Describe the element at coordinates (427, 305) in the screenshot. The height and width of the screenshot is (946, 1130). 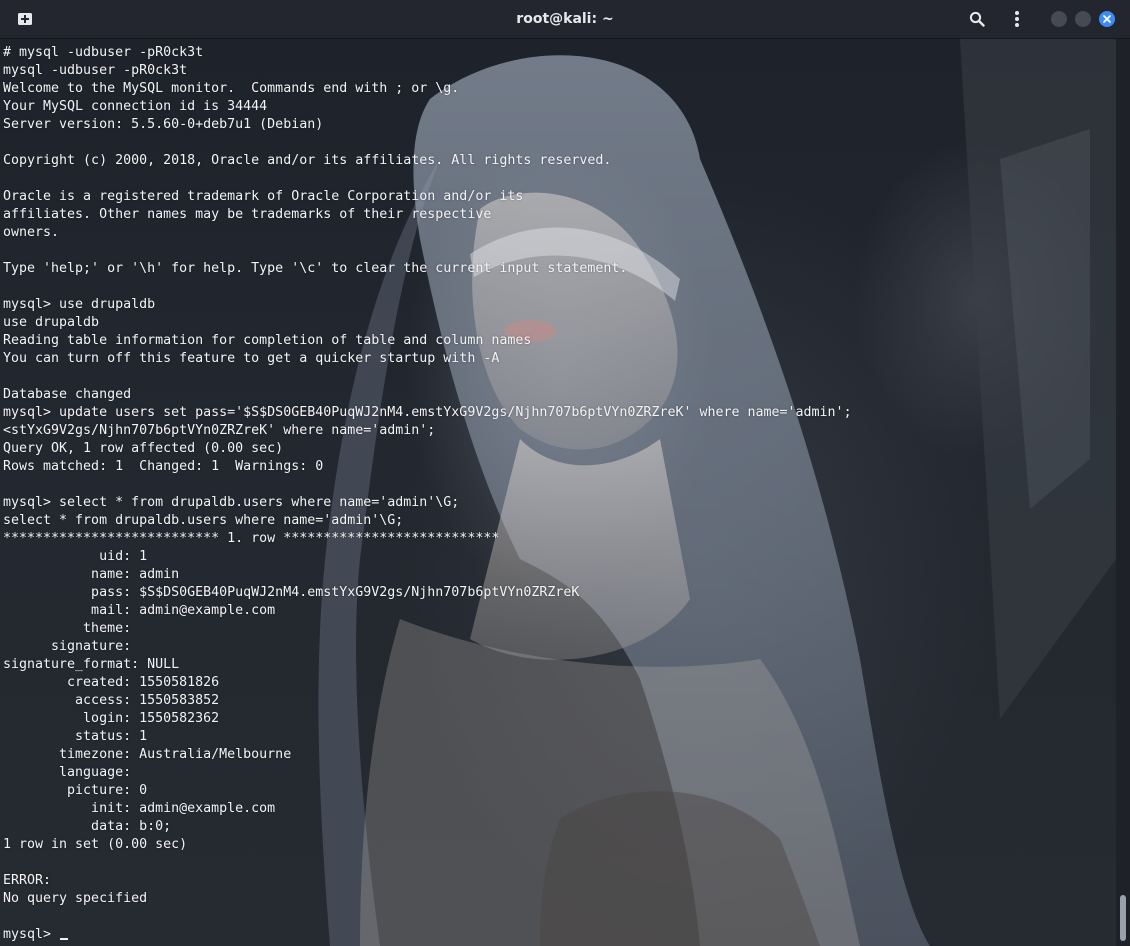
I see `terminal-line: mysql> use drupaldb` at that location.